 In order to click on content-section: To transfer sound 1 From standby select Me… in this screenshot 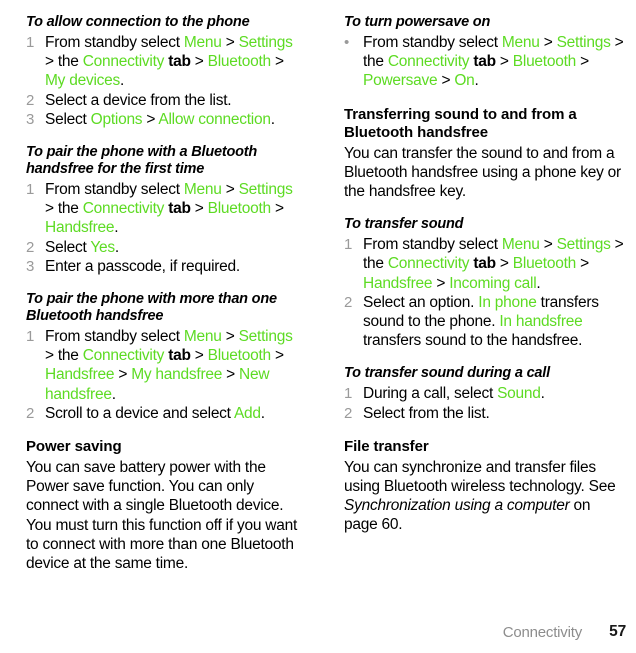, I will do `click(485, 283)`.